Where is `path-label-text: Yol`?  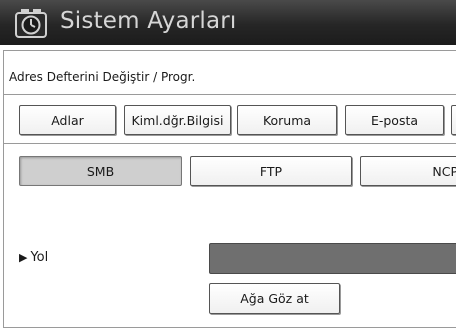 path-label-text: Yol is located at coordinates (39, 257).